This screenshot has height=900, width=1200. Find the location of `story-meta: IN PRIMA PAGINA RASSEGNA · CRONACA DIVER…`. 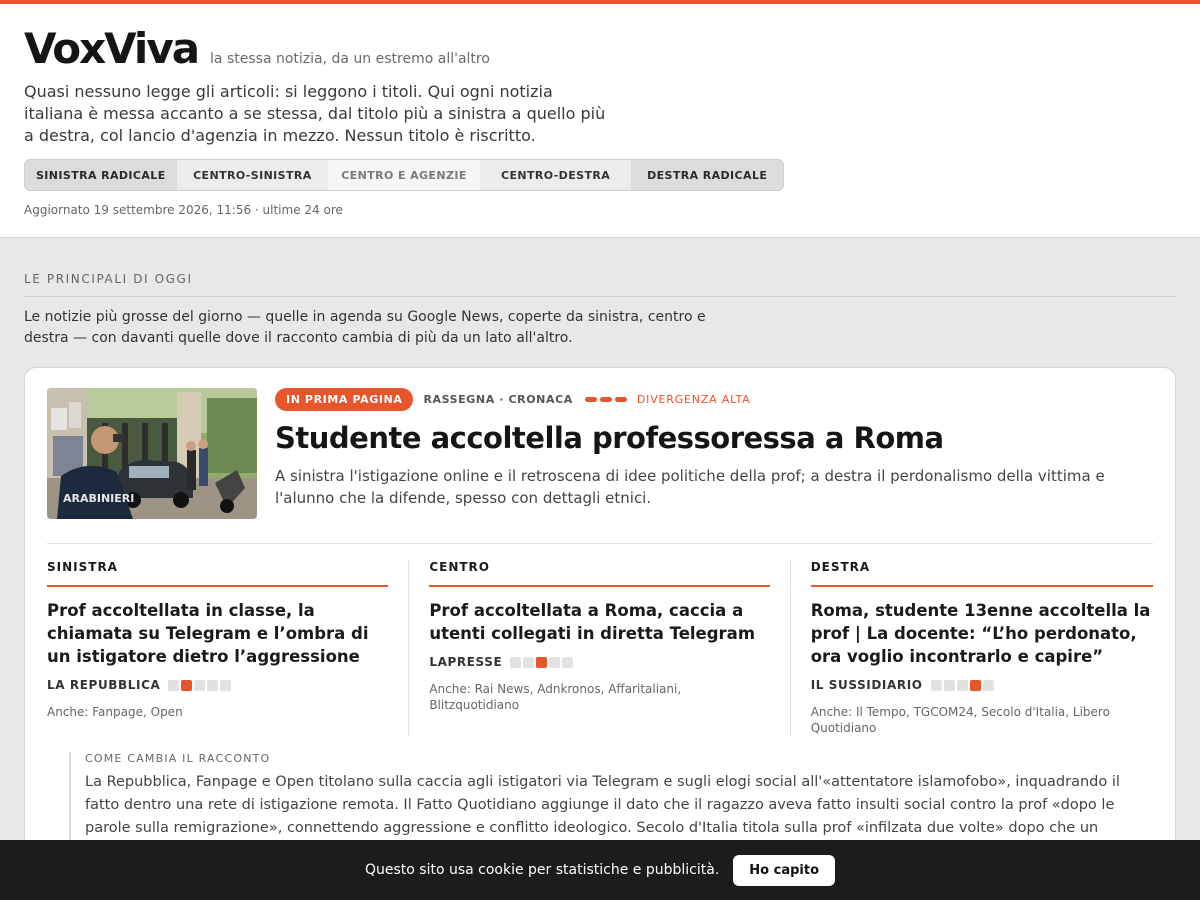

story-meta: IN PRIMA PAGINA RASSEGNA · CRONACA DIVER… is located at coordinates (714, 399).